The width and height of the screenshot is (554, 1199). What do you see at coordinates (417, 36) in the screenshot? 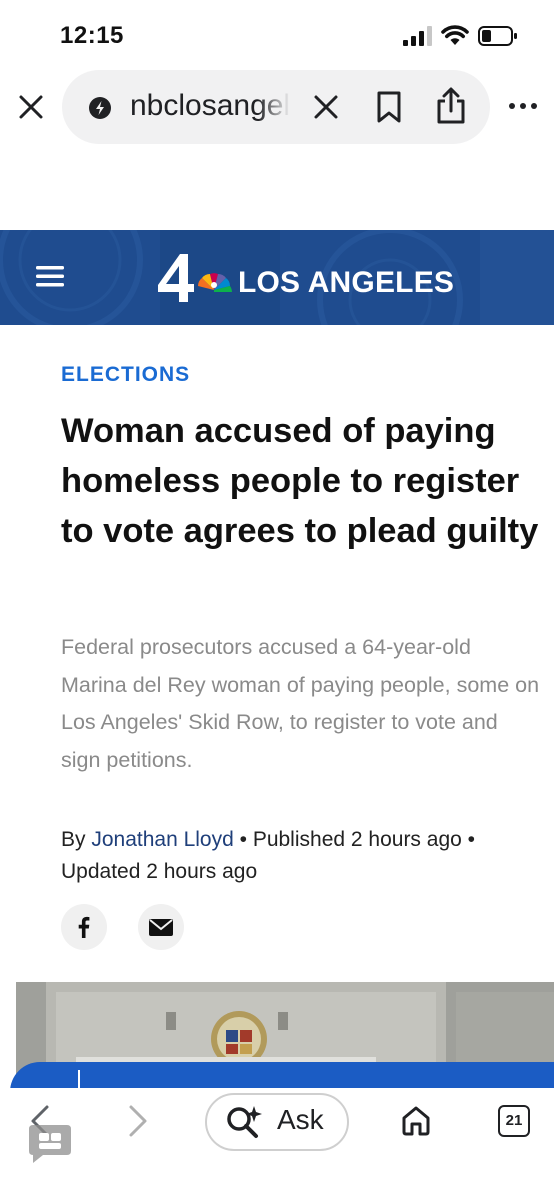
I see `signal-icon` at bounding box center [417, 36].